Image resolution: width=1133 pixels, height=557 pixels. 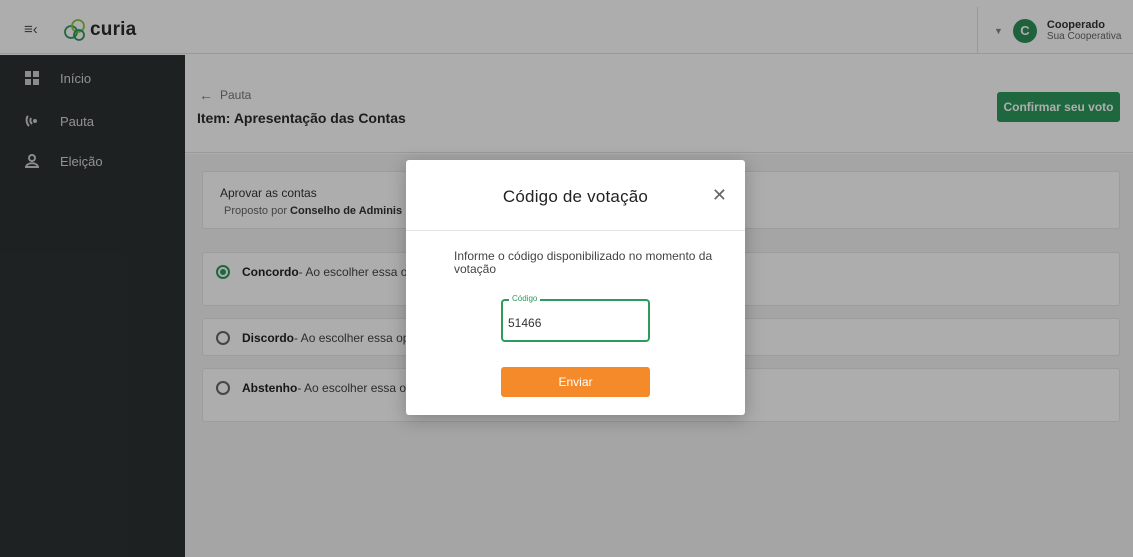 I want to click on dialog-title: Código de votação, so click(x=575, y=196).